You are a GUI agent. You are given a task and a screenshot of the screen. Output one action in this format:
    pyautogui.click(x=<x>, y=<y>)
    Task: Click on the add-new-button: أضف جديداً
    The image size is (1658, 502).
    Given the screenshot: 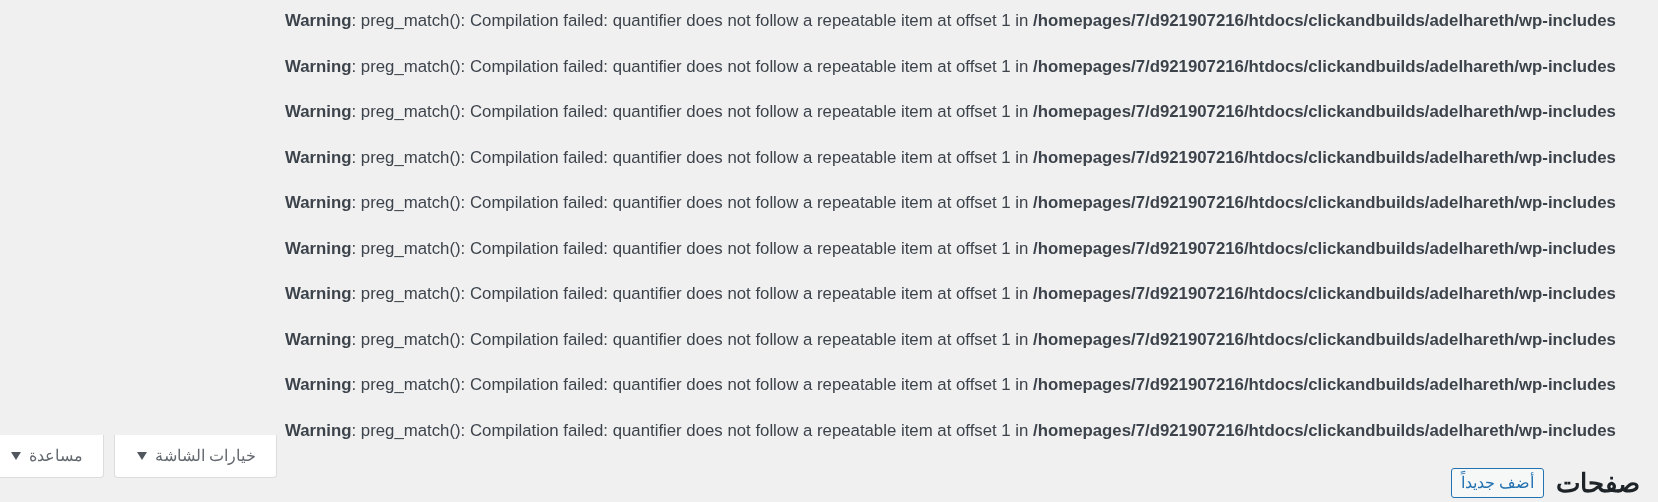 What is the action you would take?
    pyautogui.click(x=1497, y=483)
    